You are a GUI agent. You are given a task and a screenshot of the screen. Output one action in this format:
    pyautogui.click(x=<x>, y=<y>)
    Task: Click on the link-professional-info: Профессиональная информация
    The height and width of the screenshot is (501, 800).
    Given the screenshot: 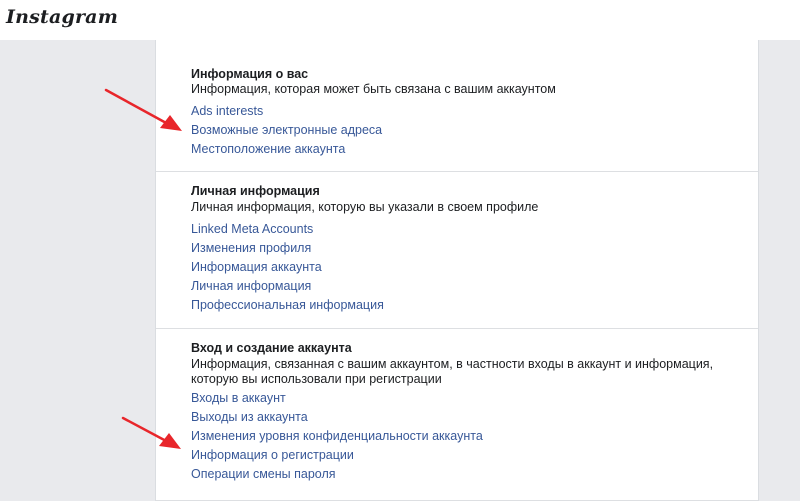 What is the action you would take?
    pyautogui.click(x=287, y=305)
    